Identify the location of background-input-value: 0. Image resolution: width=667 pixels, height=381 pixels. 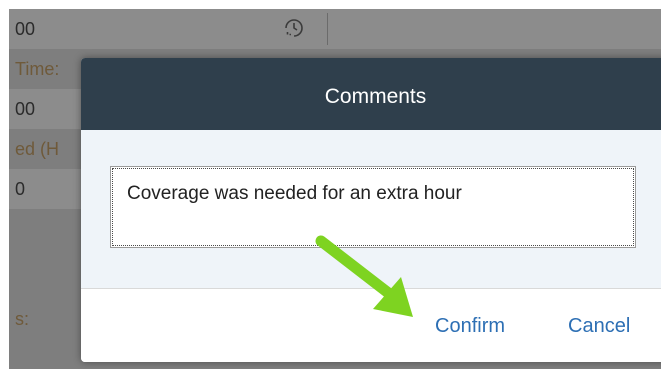
(20, 189).